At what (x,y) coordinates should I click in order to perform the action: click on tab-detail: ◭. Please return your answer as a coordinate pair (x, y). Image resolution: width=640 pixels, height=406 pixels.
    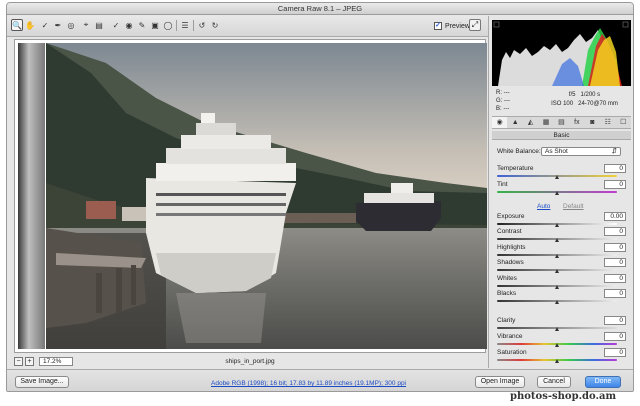
    Looking at the image, I should click on (530, 122).